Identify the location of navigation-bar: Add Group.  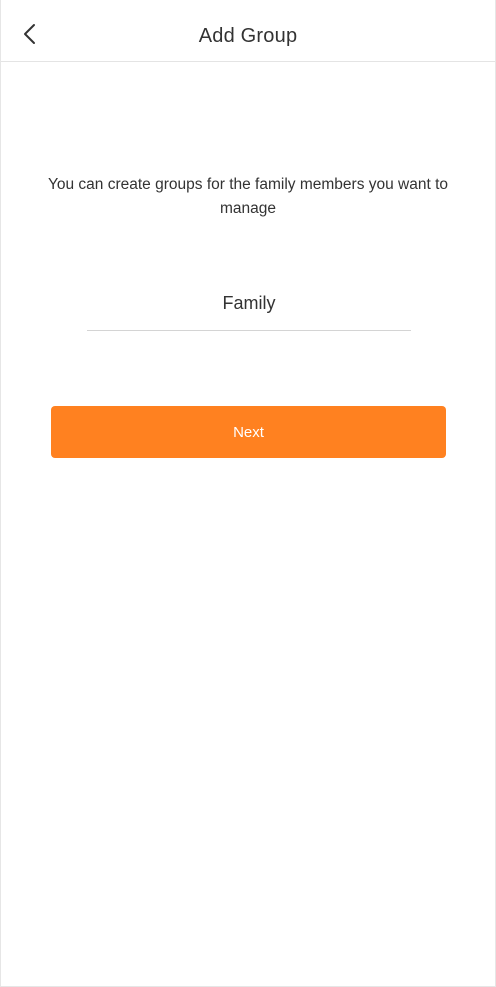
(248, 31).